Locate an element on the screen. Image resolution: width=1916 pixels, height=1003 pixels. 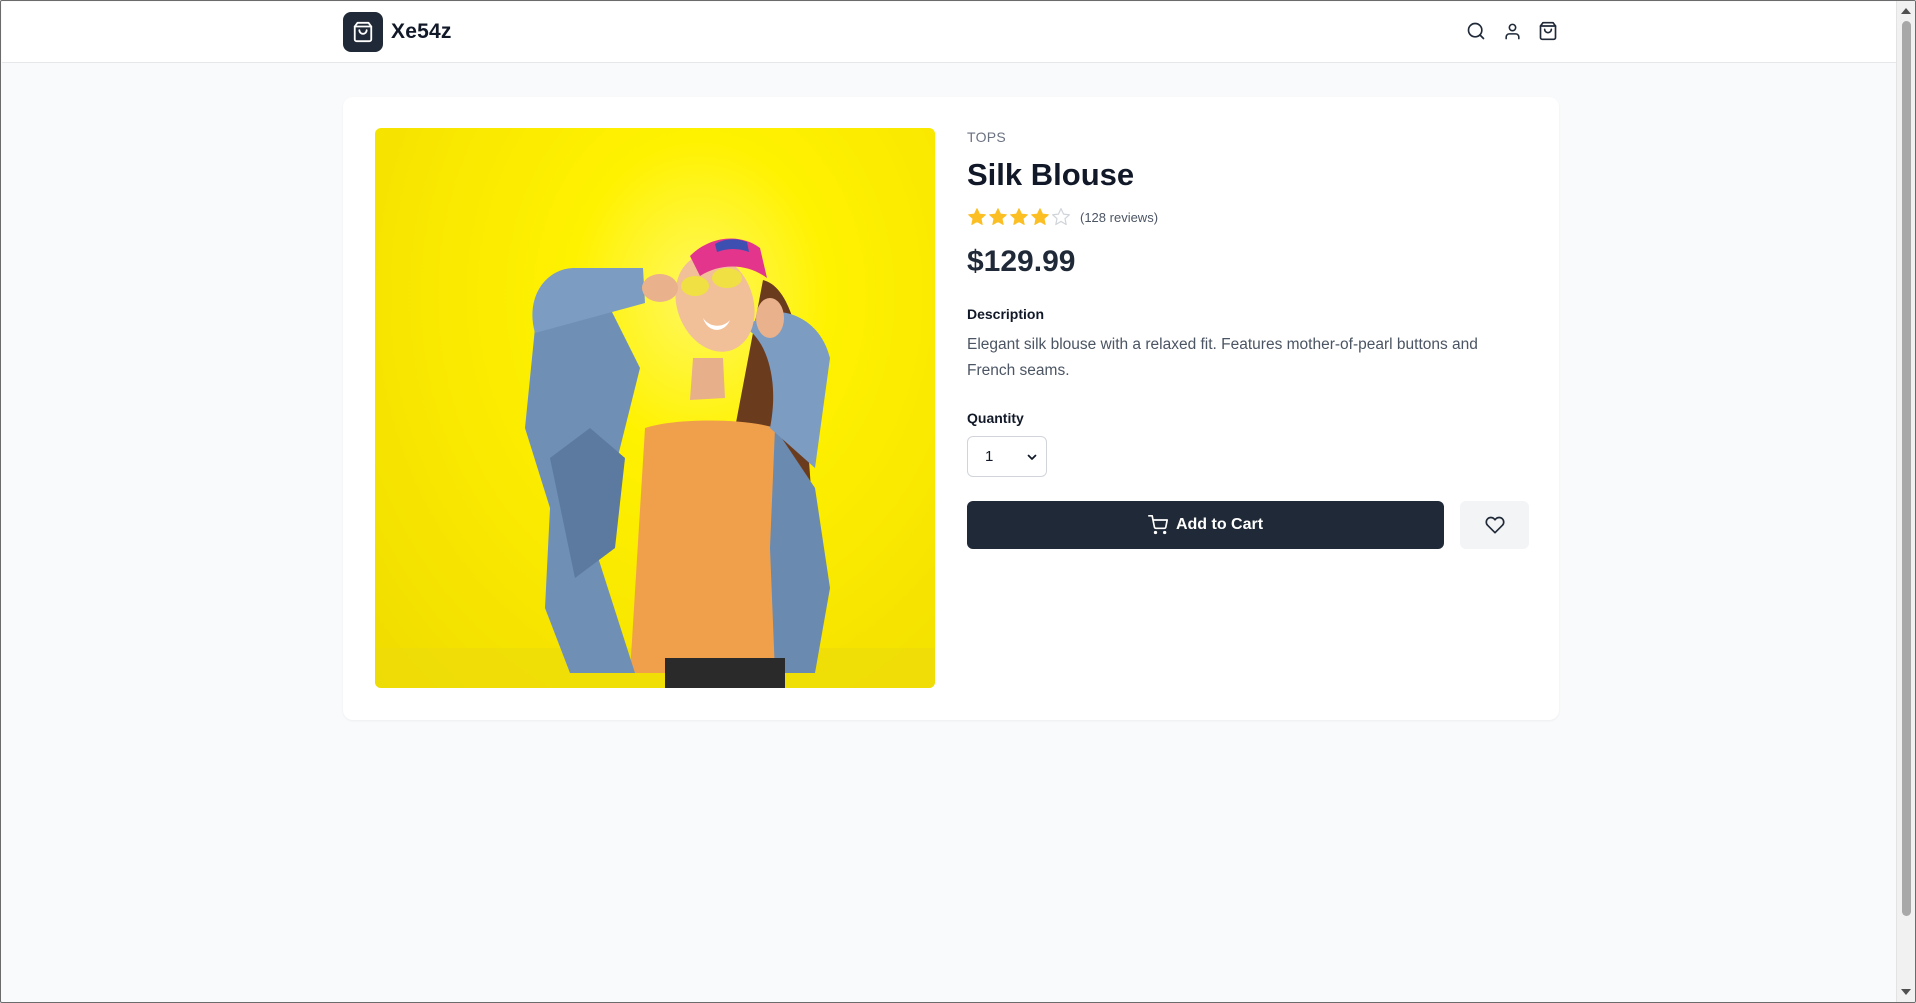
star-empty-icon is located at coordinates (1061, 217).